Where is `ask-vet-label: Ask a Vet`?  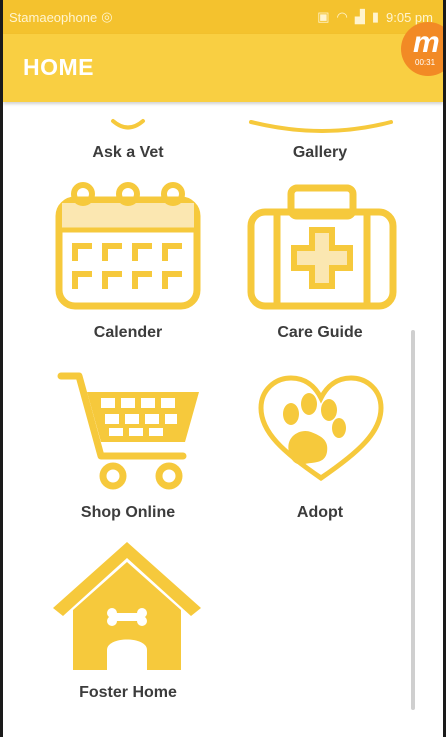
ask-vet-label: Ask a Vet is located at coordinates (128, 153).